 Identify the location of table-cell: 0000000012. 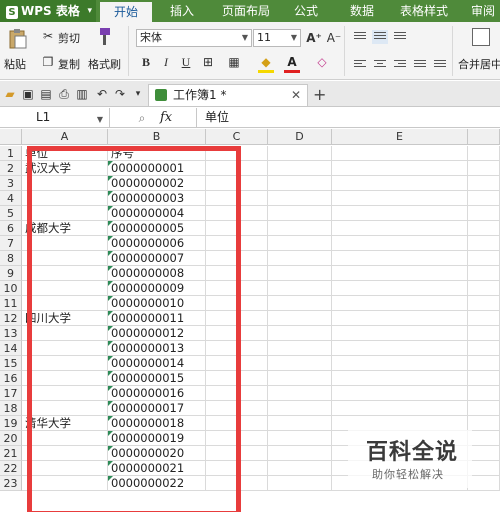
(157, 333).